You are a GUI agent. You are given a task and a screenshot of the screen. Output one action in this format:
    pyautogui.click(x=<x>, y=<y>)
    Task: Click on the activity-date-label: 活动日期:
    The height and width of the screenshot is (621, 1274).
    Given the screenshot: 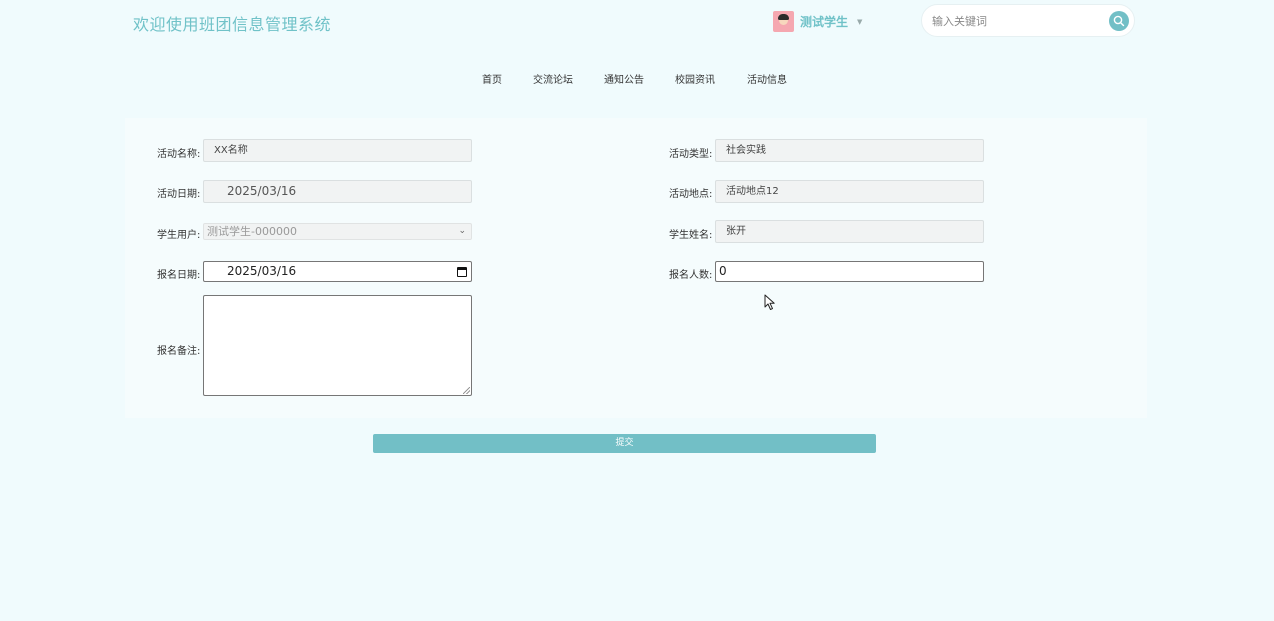 What is the action you would take?
    pyautogui.click(x=179, y=194)
    